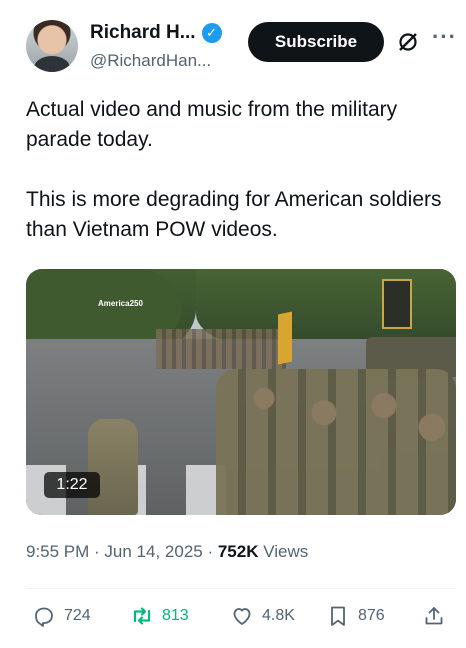  I want to click on grok-icon, so click(408, 42).